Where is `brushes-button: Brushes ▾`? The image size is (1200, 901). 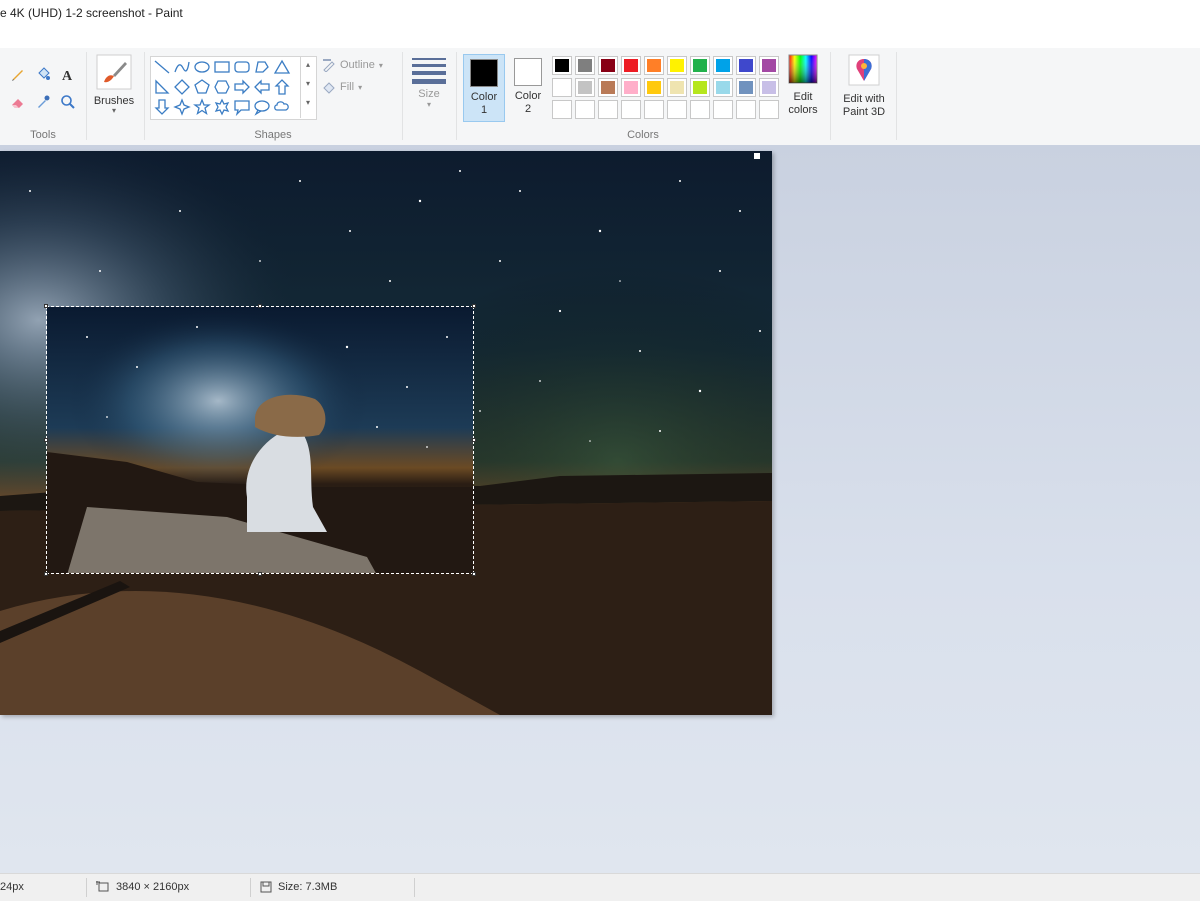
brushes-button: Brushes ▾ is located at coordinates (114, 89).